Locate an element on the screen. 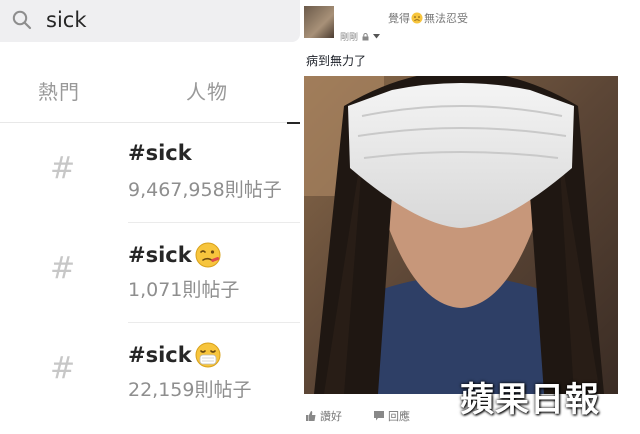 The image size is (640, 434). post-time: 剛剛 is located at coordinates (349, 36).